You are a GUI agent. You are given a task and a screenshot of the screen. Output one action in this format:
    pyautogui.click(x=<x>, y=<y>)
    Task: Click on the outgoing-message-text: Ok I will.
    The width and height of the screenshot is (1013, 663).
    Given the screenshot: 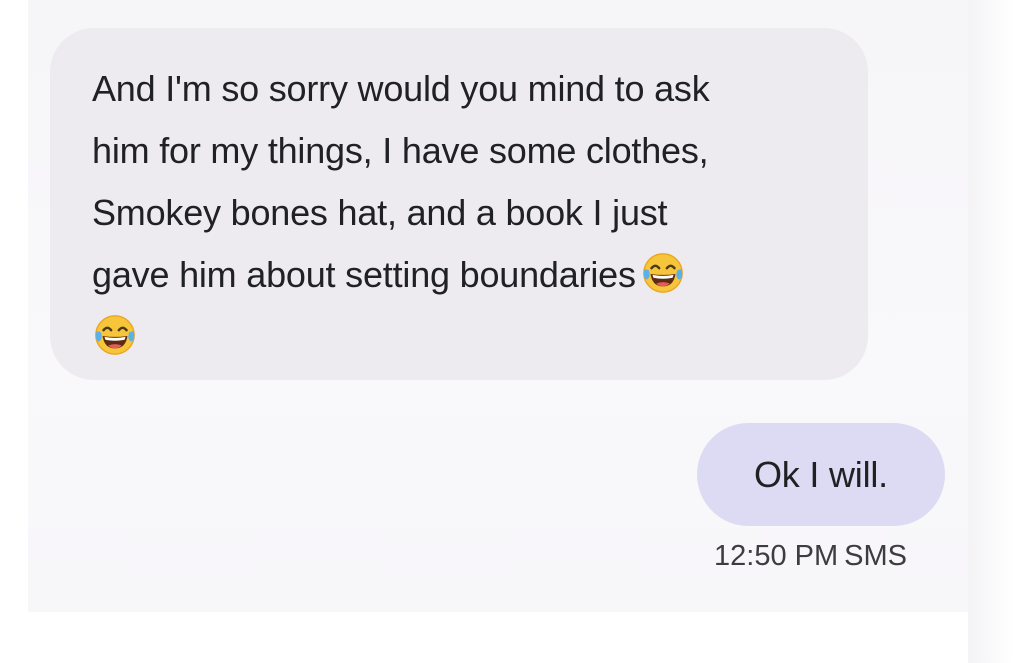 What is the action you would take?
    pyautogui.click(x=820, y=474)
    